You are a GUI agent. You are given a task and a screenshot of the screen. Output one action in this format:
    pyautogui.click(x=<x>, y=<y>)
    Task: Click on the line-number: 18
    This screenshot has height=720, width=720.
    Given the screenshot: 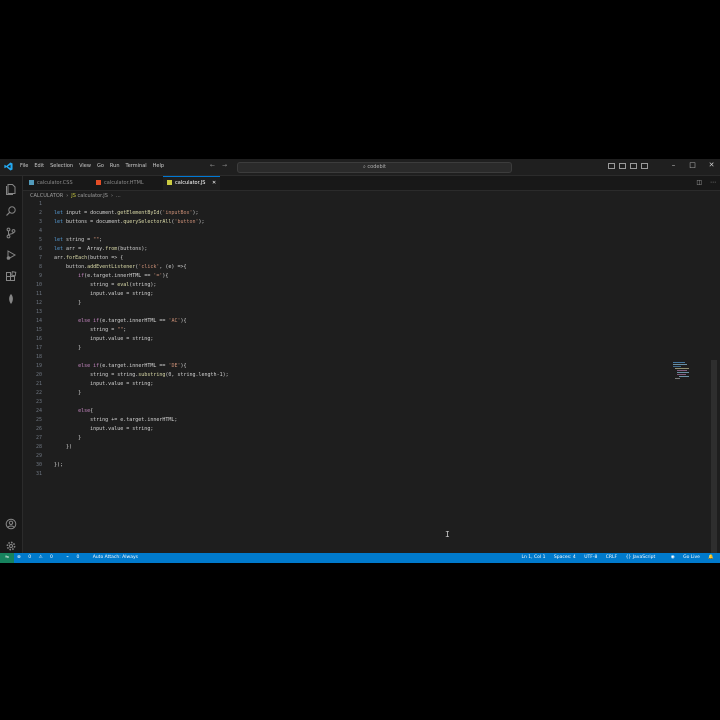 What is the action you would take?
    pyautogui.click(x=38, y=357)
    